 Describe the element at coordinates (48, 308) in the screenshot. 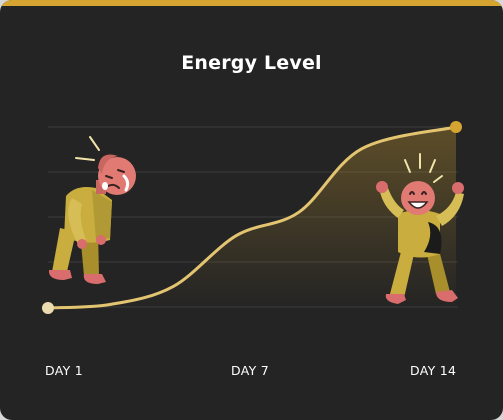

I see `start-point` at that location.